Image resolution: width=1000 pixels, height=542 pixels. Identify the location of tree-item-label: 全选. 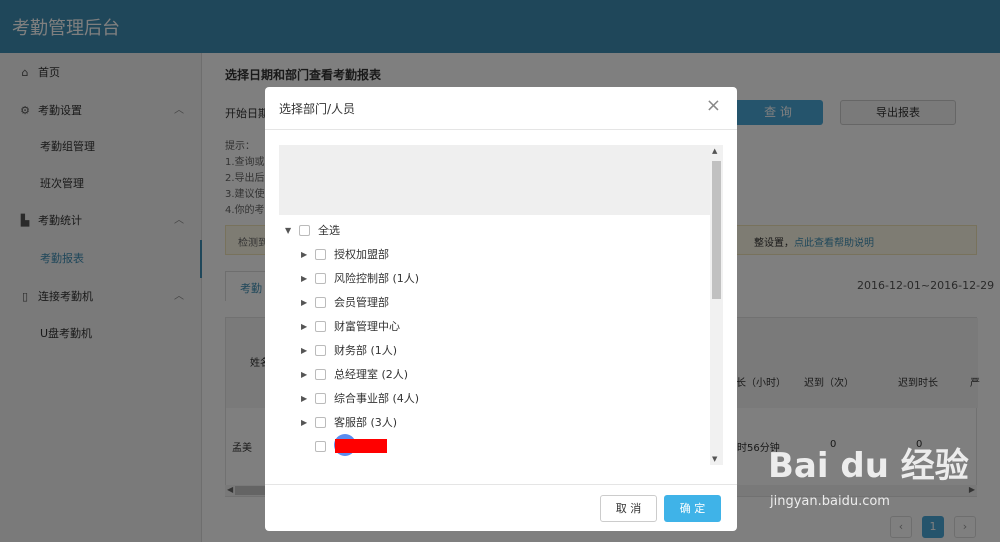
(329, 230).